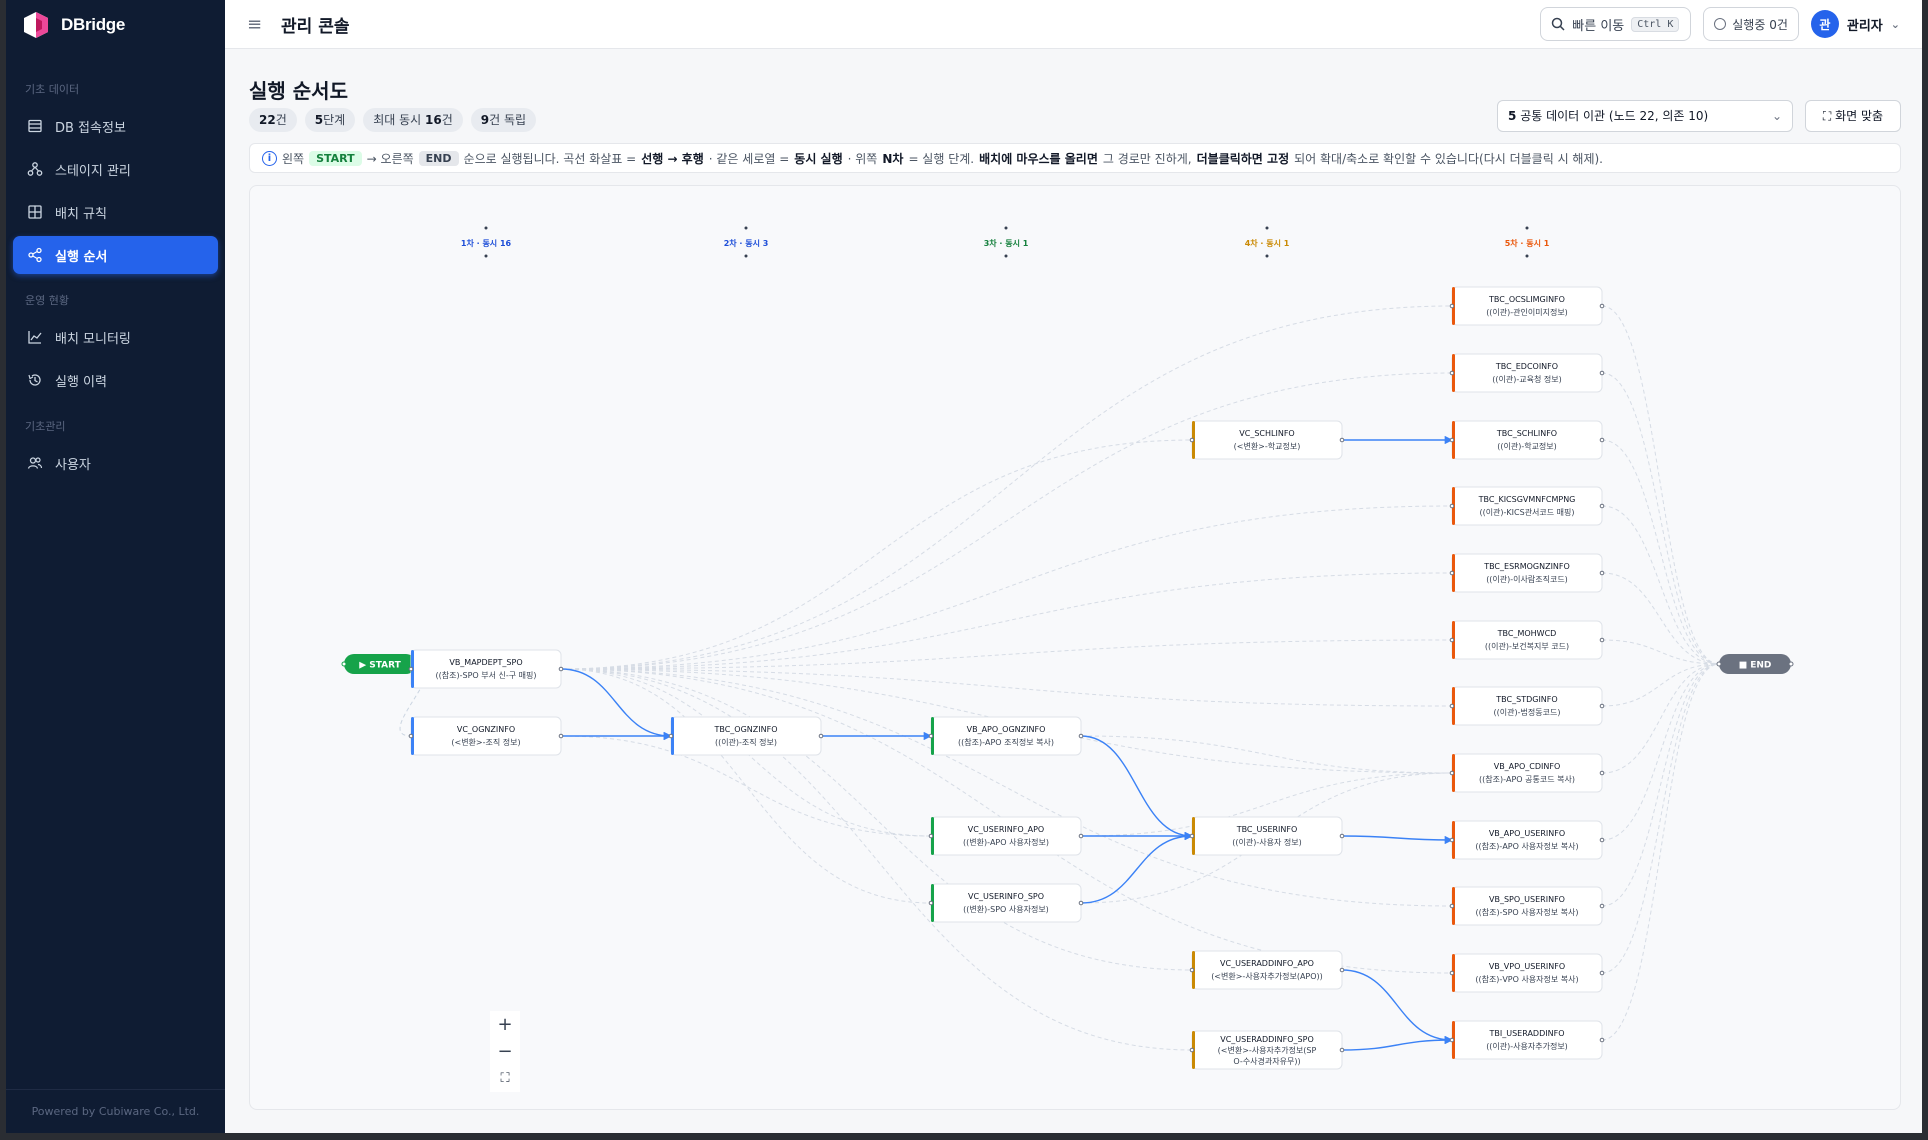 The image size is (1928, 1140). Describe the element at coordinates (1527, 506) in the screenshot. I see `batch-node: TBC_KICSGVMNFCMPNG ((이관)-KICS관서코드 매핑)` at that location.